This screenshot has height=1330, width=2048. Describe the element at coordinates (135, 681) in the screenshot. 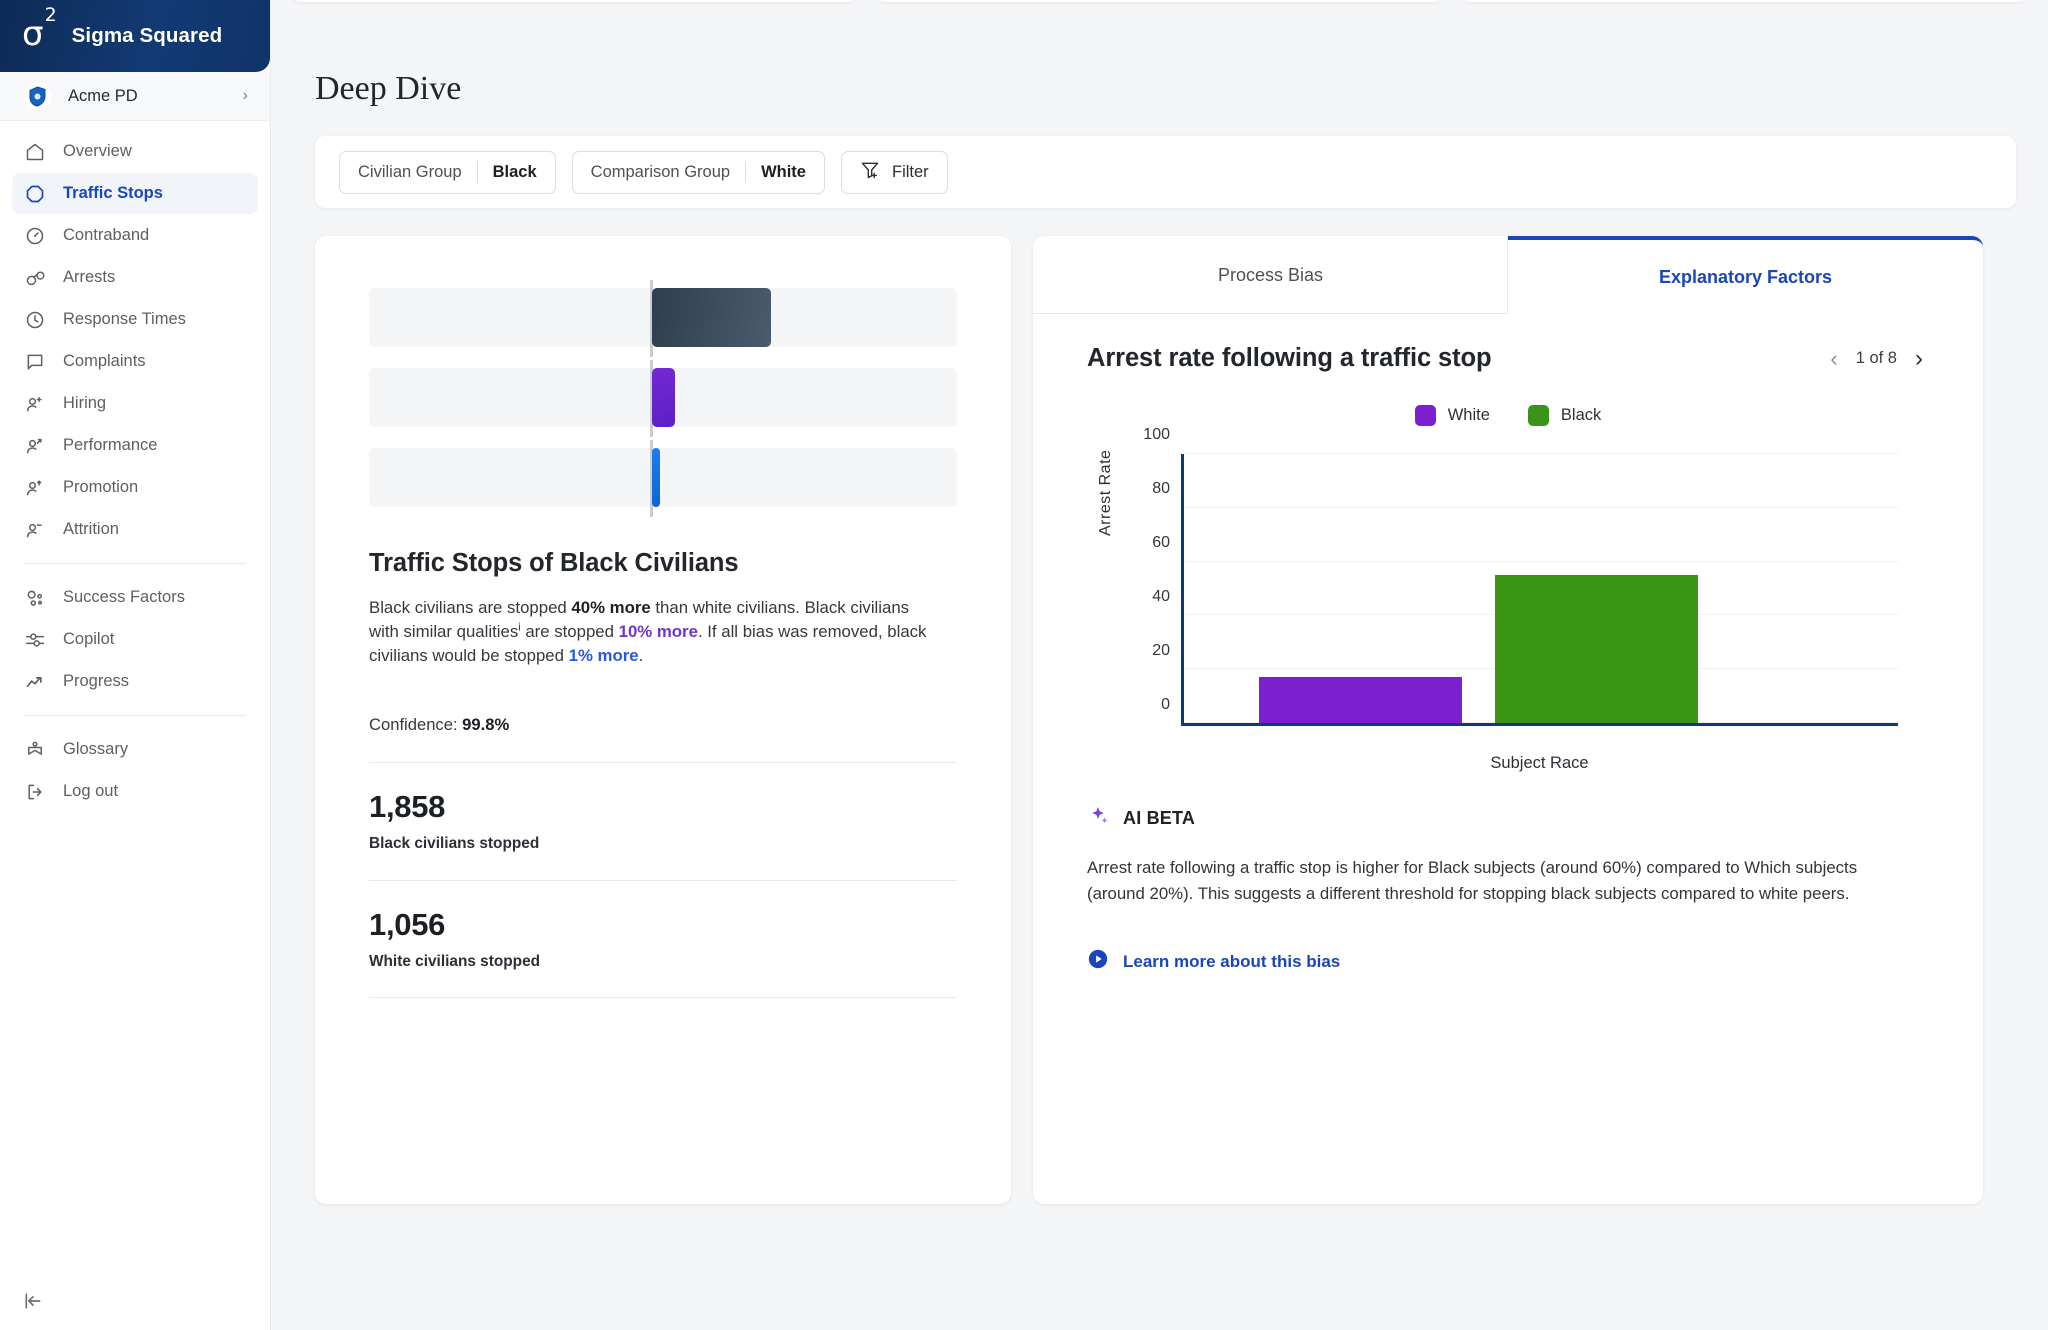

I see `sidebar-item-progress: Progress` at that location.